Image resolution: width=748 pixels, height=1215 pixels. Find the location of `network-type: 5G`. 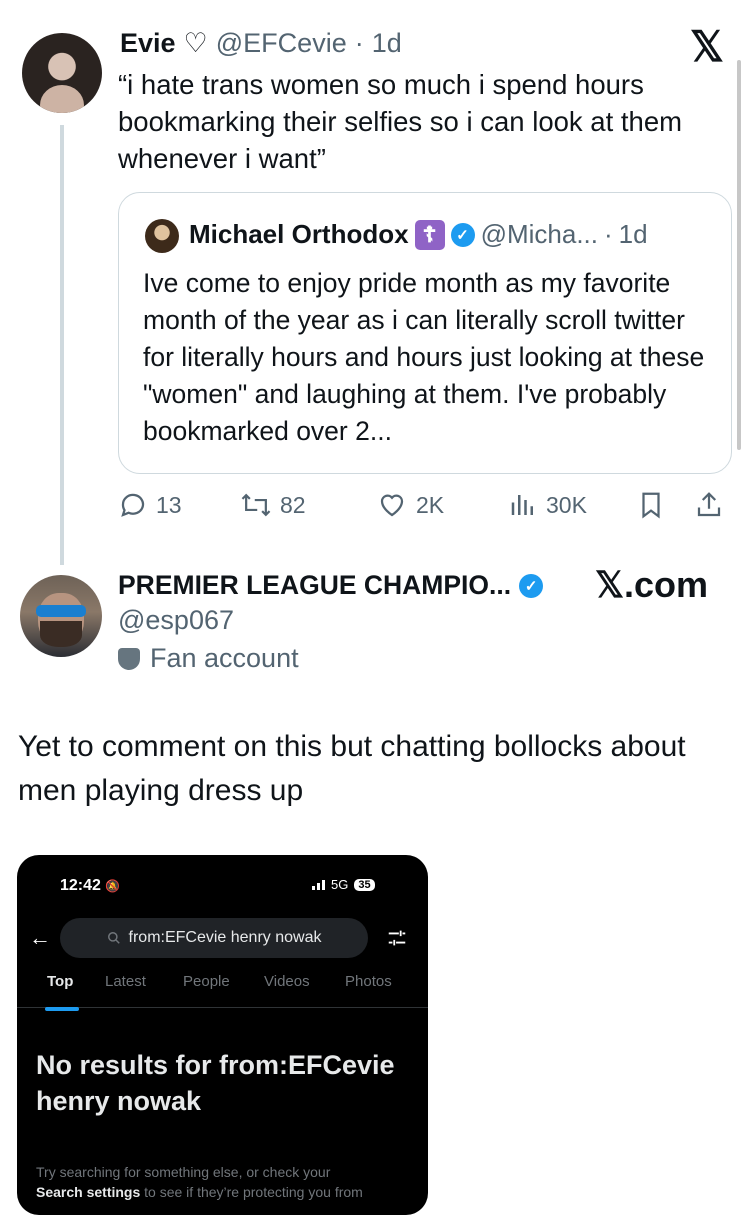

network-type: 5G is located at coordinates (340, 884).